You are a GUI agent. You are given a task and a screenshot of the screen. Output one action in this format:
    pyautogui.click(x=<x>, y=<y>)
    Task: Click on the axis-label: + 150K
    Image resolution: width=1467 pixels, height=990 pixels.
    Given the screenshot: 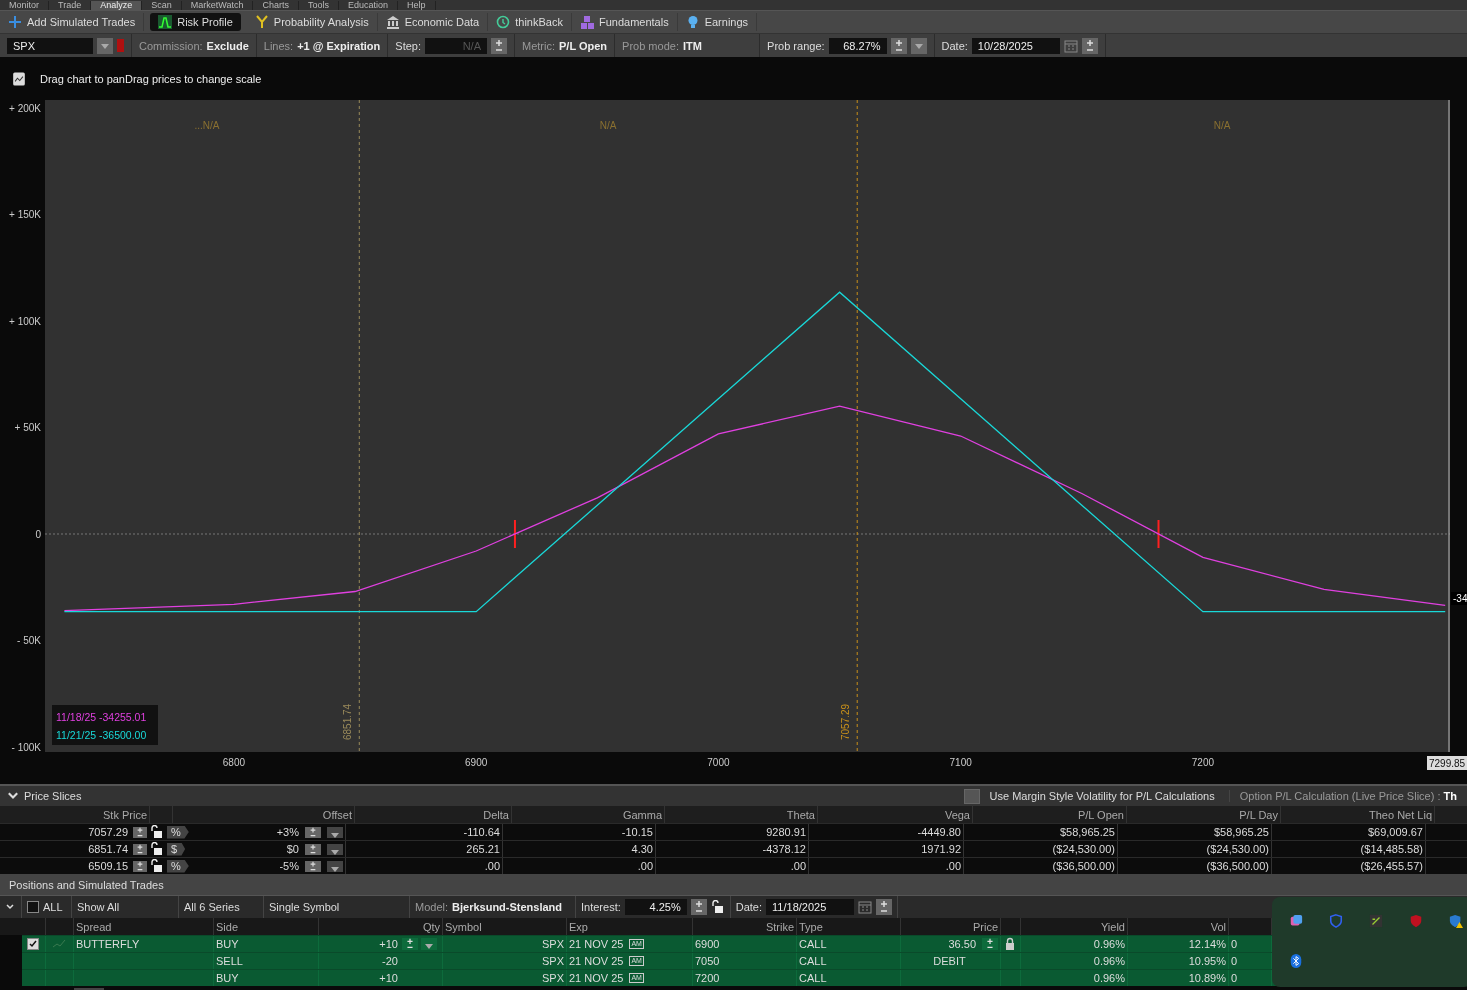 What is the action you would take?
    pyautogui.click(x=25, y=215)
    